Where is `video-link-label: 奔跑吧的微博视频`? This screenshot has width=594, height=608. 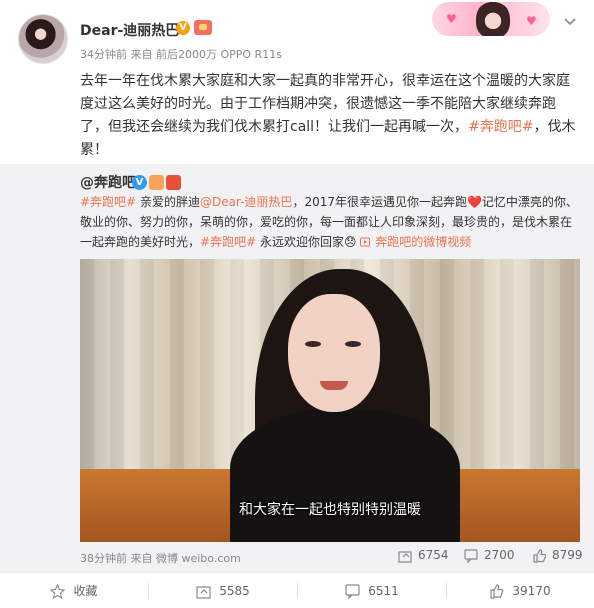
video-link-label: 奔跑吧的微博视频 is located at coordinates (423, 242).